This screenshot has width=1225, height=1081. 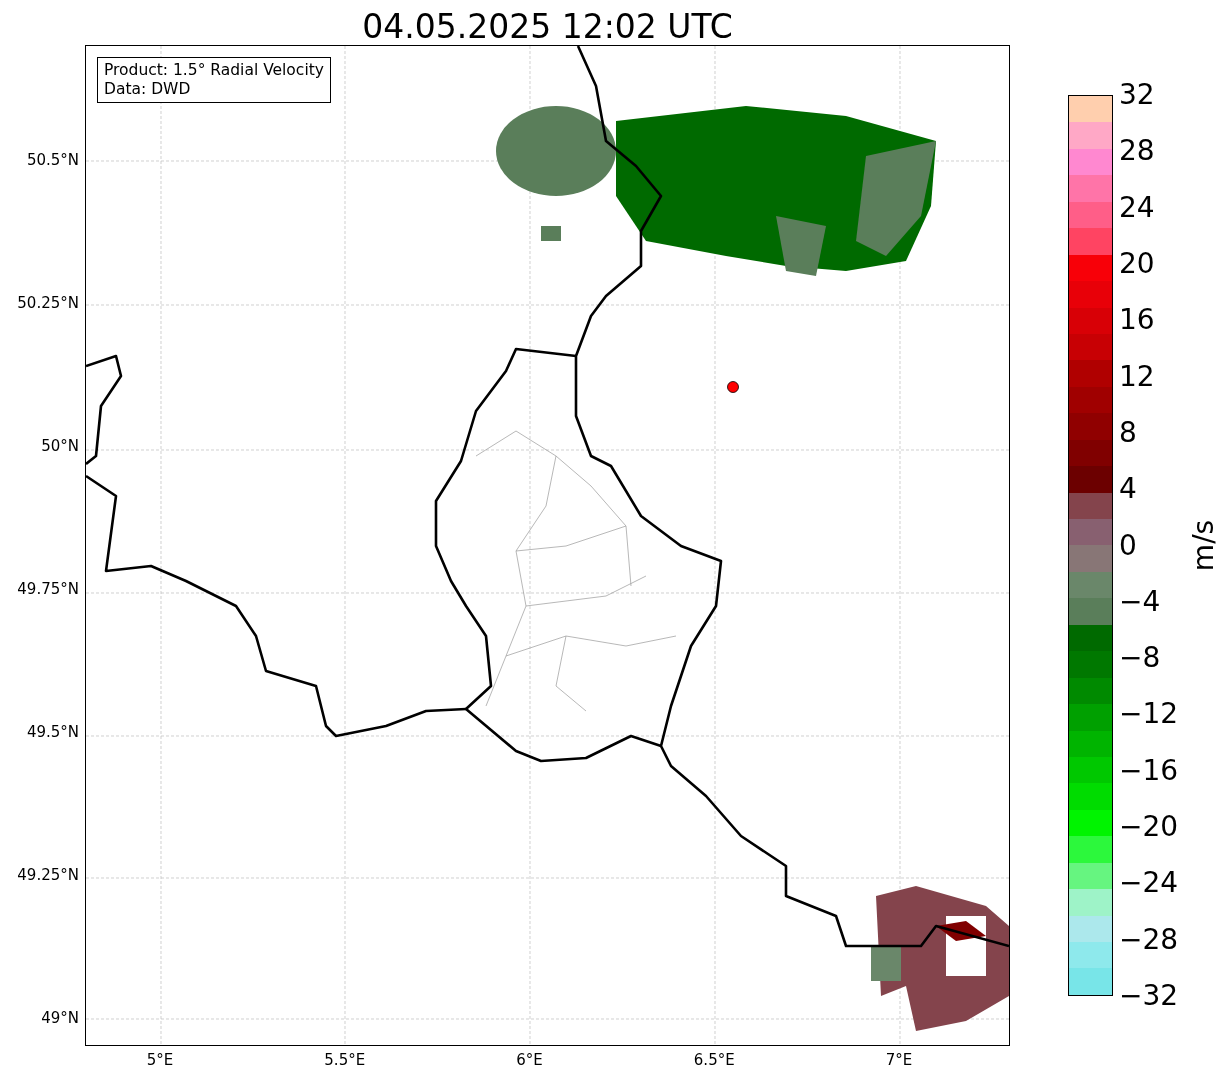 What do you see at coordinates (1128, 545) in the screenshot?
I see `colorbar-tick-label: 0` at bounding box center [1128, 545].